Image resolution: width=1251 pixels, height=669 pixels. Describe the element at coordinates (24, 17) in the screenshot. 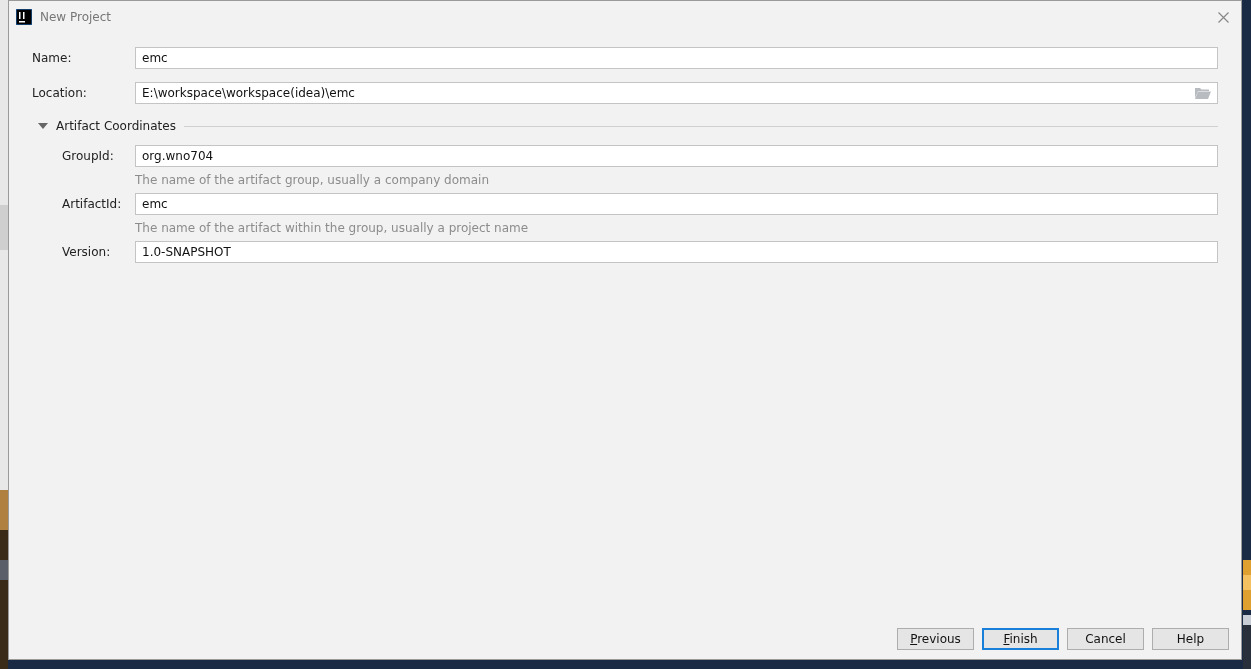

I see `app-logo-icon` at that location.